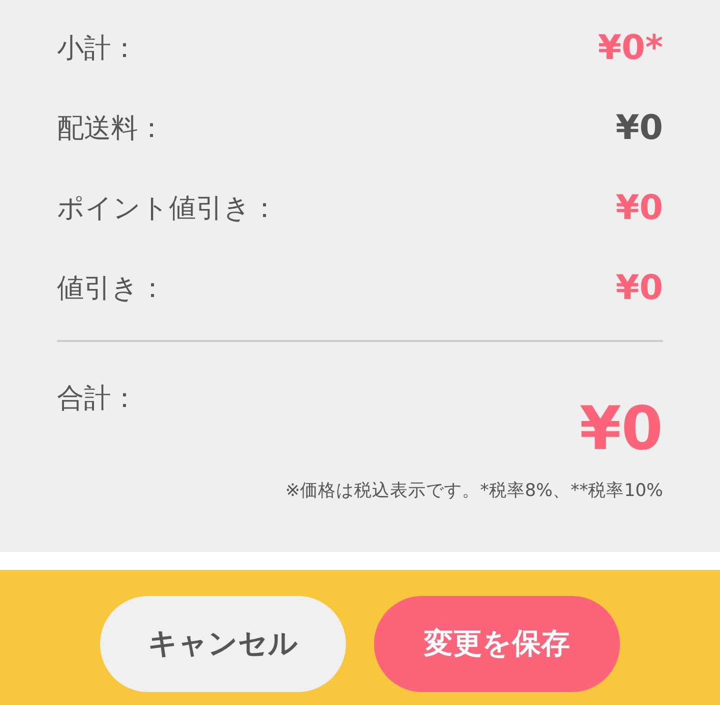  Describe the element at coordinates (474, 491) in the screenshot. I see `tax-note: ※価格は税込表示です。*税率8%、**税率10%` at that location.